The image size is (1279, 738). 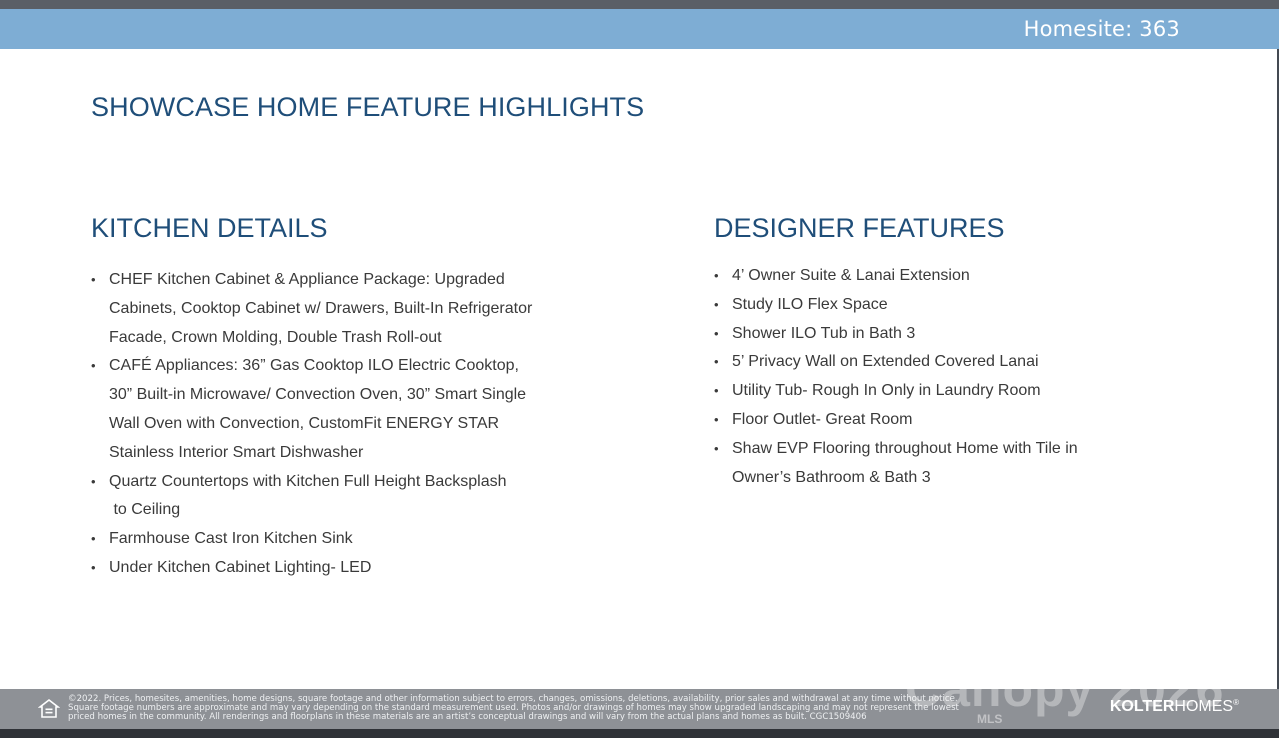 What do you see at coordinates (1204, 706) in the screenshot?
I see `logo-light-text: HOMES` at bounding box center [1204, 706].